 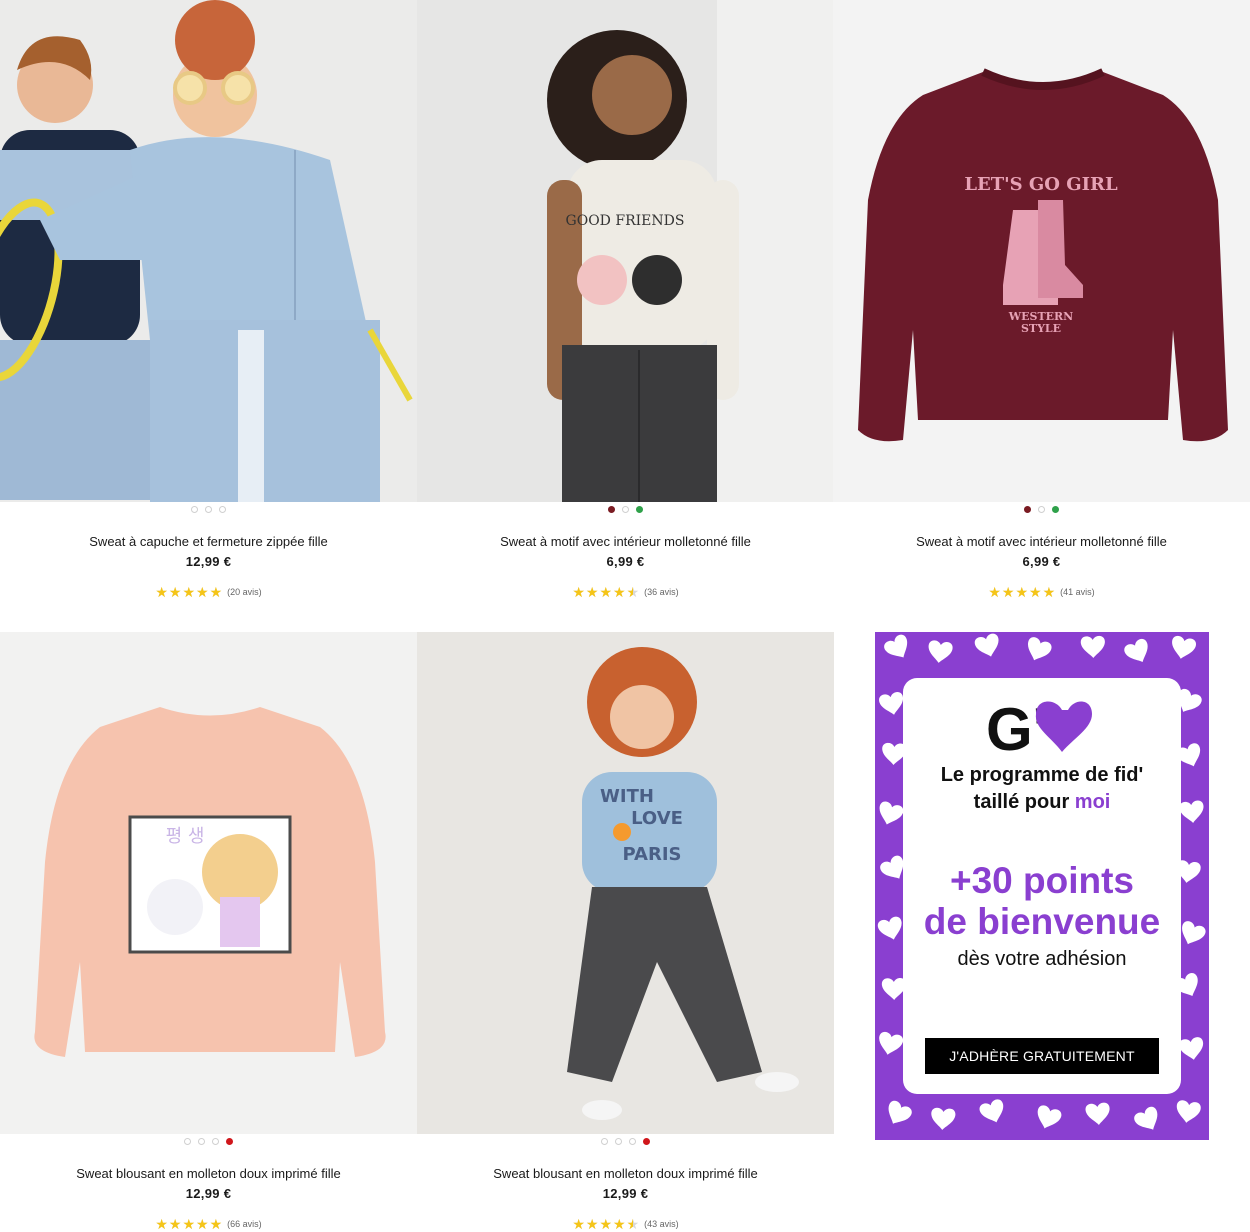 What do you see at coordinates (1042, 1056) in the screenshot?
I see `join-free-button: J'ADHÈRE GRATUITEMENT` at bounding box center [1042, 1056].